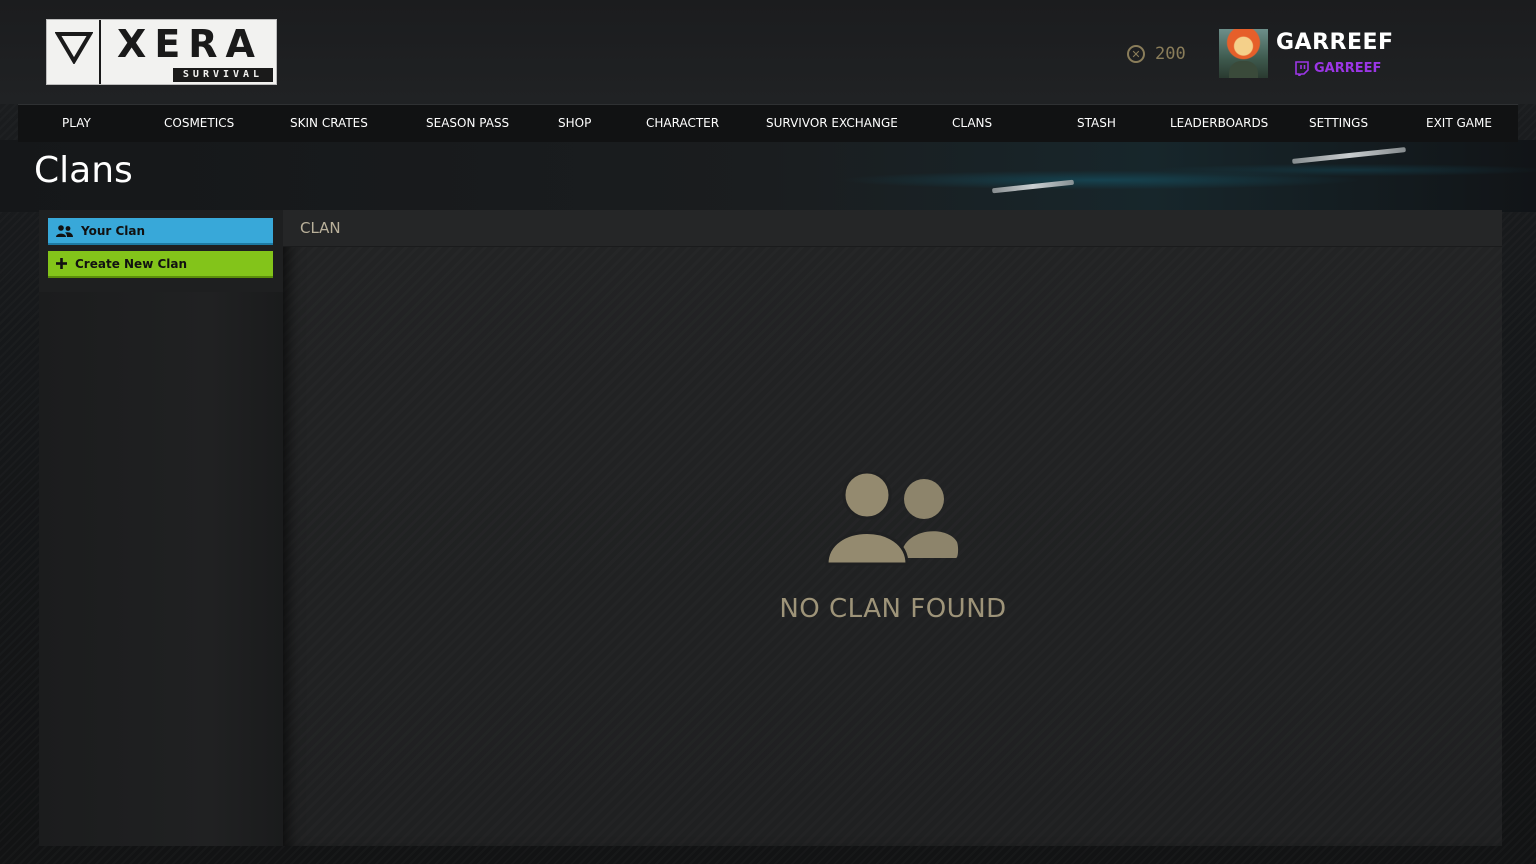 The height and width of the screenshot is (864, 1536). I want to click on nav-shop: SHOP, so click(574, 123).